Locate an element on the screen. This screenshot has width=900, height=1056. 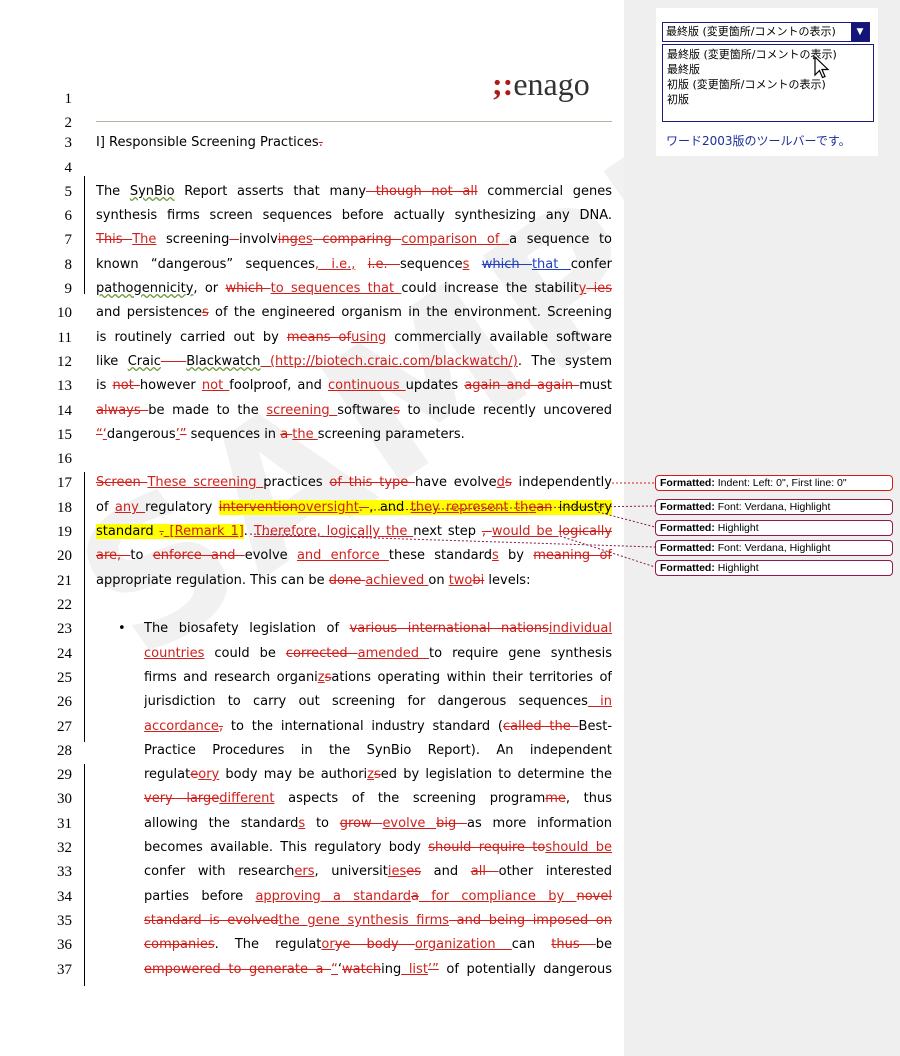
line-number: 5 is located at coordinates (68, 192).